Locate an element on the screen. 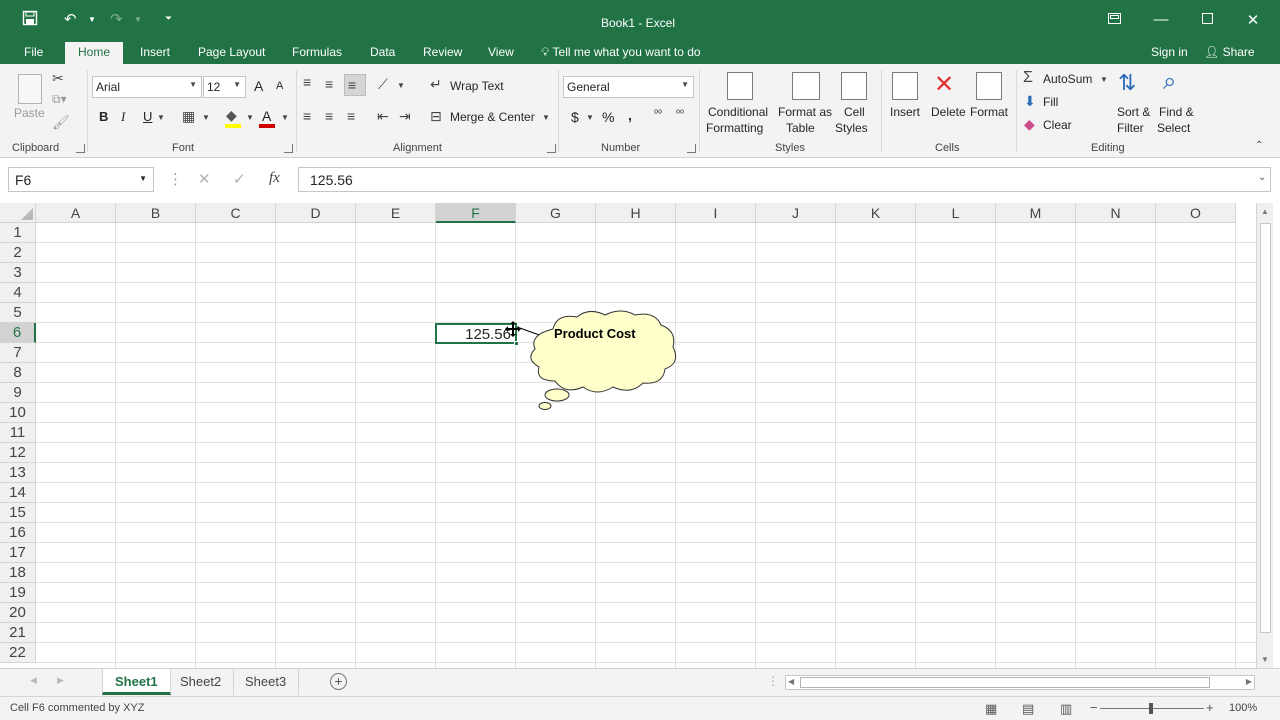  sort-filter-label1: Sort & is located at coordinates (1133, 112).